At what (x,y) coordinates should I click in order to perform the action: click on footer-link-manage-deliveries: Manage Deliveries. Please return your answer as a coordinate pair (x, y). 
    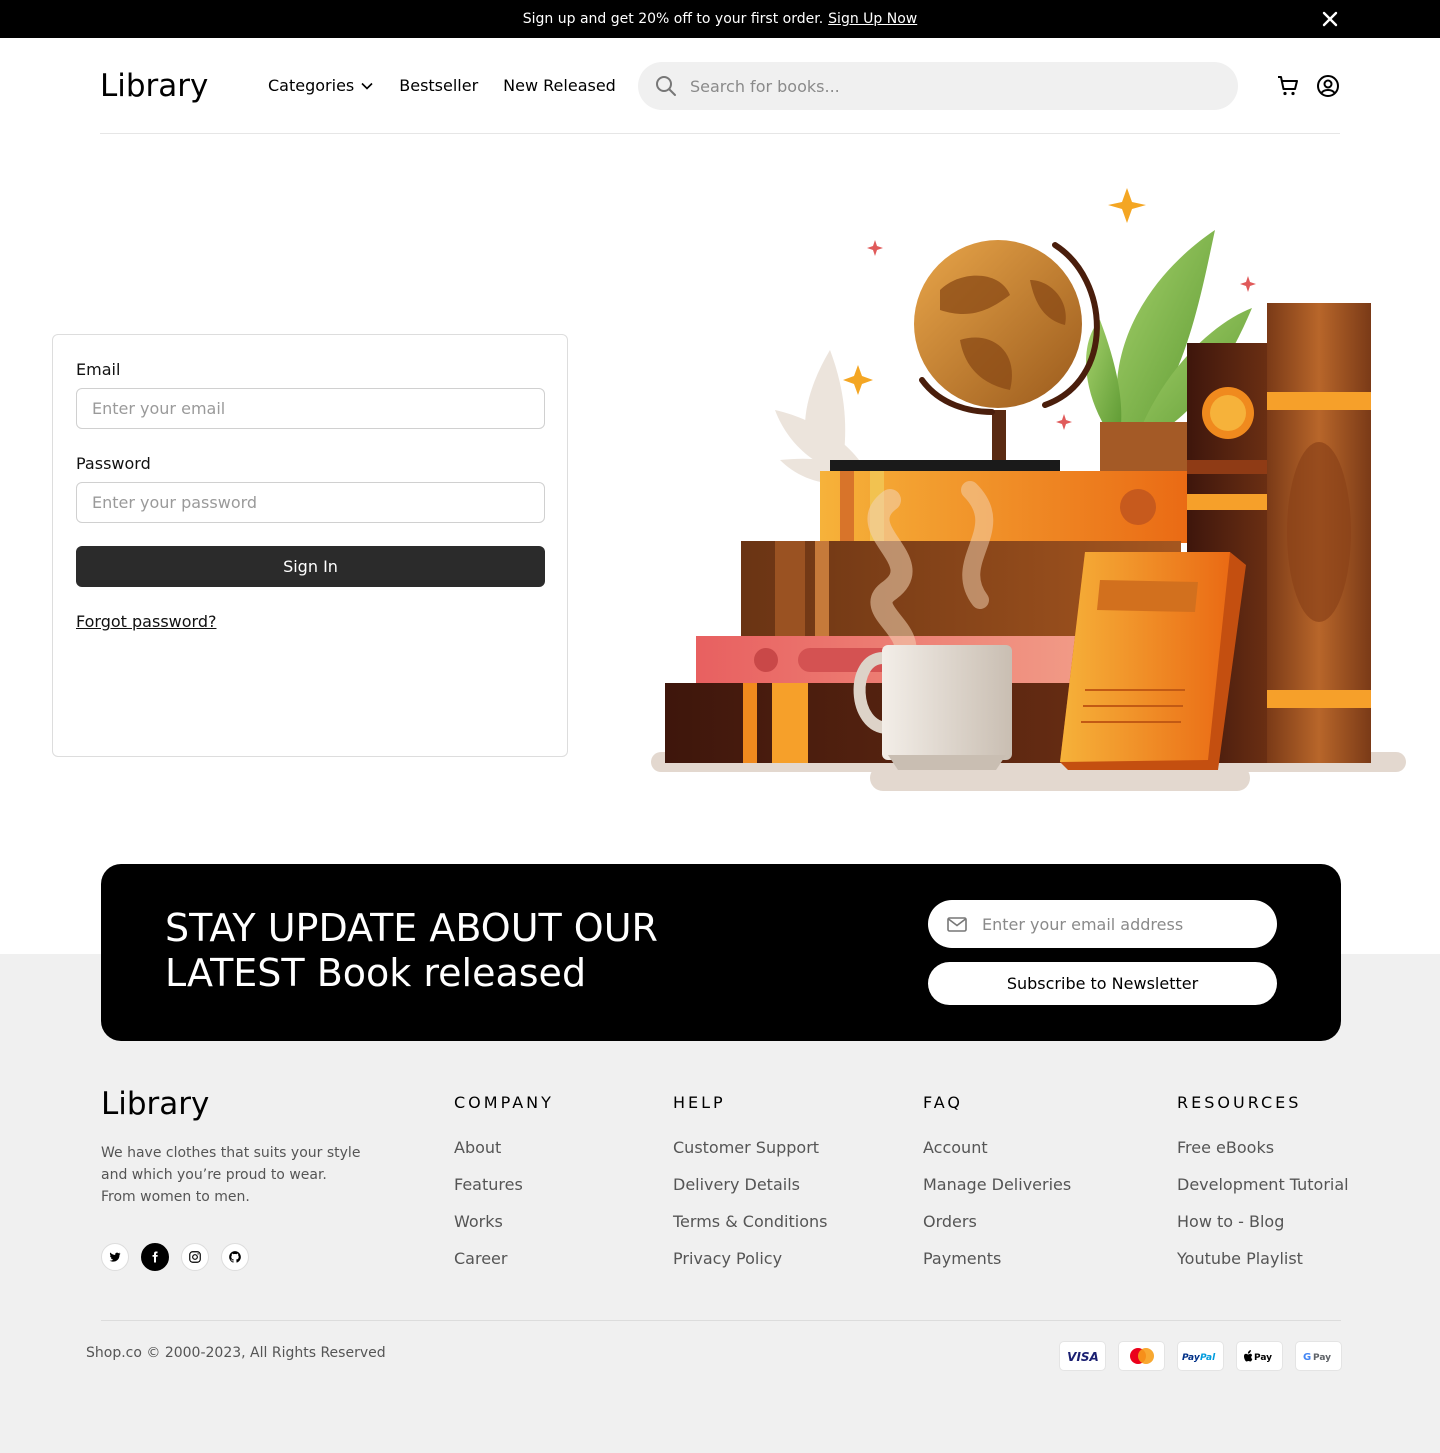
    Looking at the image, I should click on (997, 1184).